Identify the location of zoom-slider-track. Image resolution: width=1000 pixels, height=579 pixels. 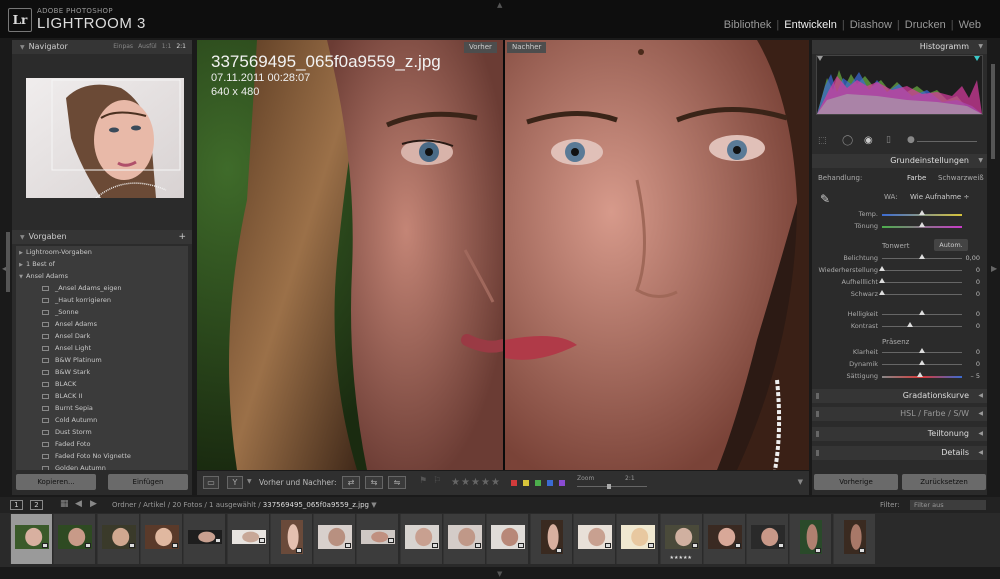
(612, 486).